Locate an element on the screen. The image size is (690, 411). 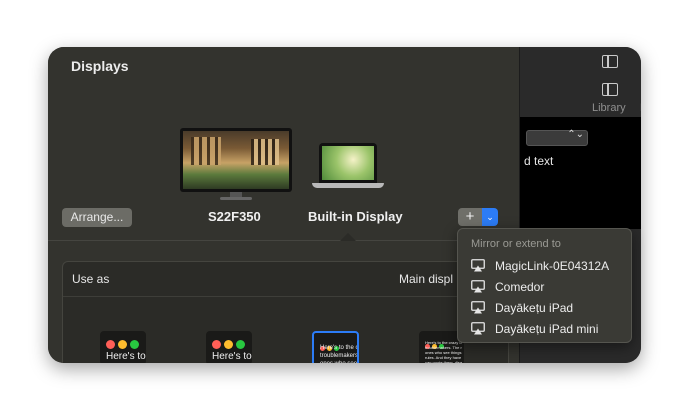
use-as-label: Use as is located at coordinates (91, 279).